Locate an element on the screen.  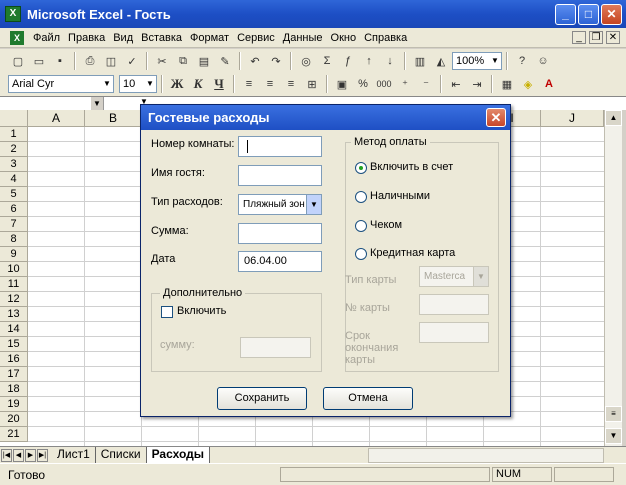
guest-name-input is located at coordinates (280, 175).